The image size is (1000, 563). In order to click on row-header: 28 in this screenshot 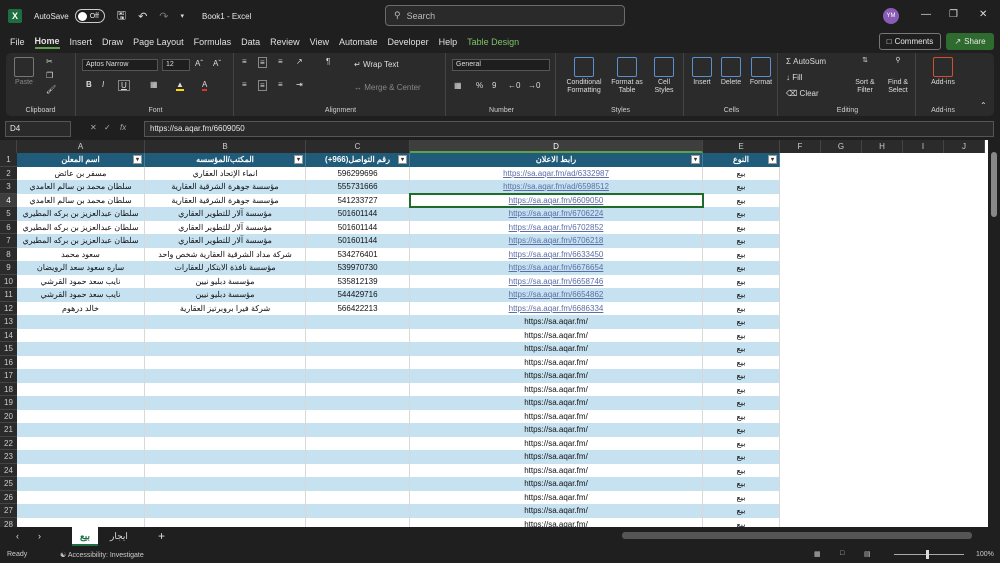, I will do `click(8, 522)`.